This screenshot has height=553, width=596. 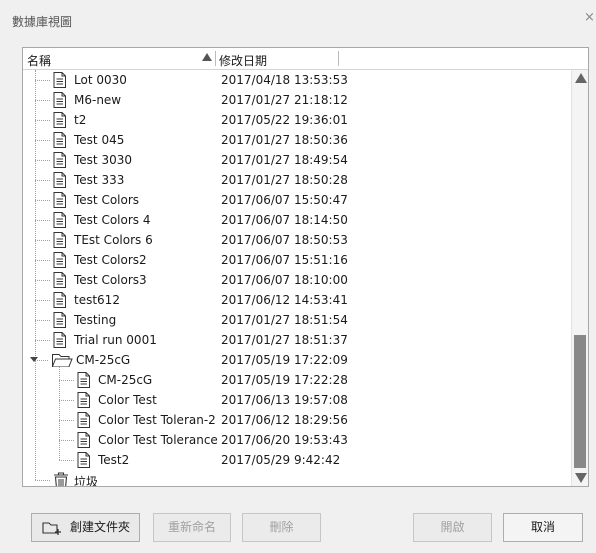 I want to click on tree-file-row: Testing 2017/01/27 18:51:54, so click(x=297, y=320).